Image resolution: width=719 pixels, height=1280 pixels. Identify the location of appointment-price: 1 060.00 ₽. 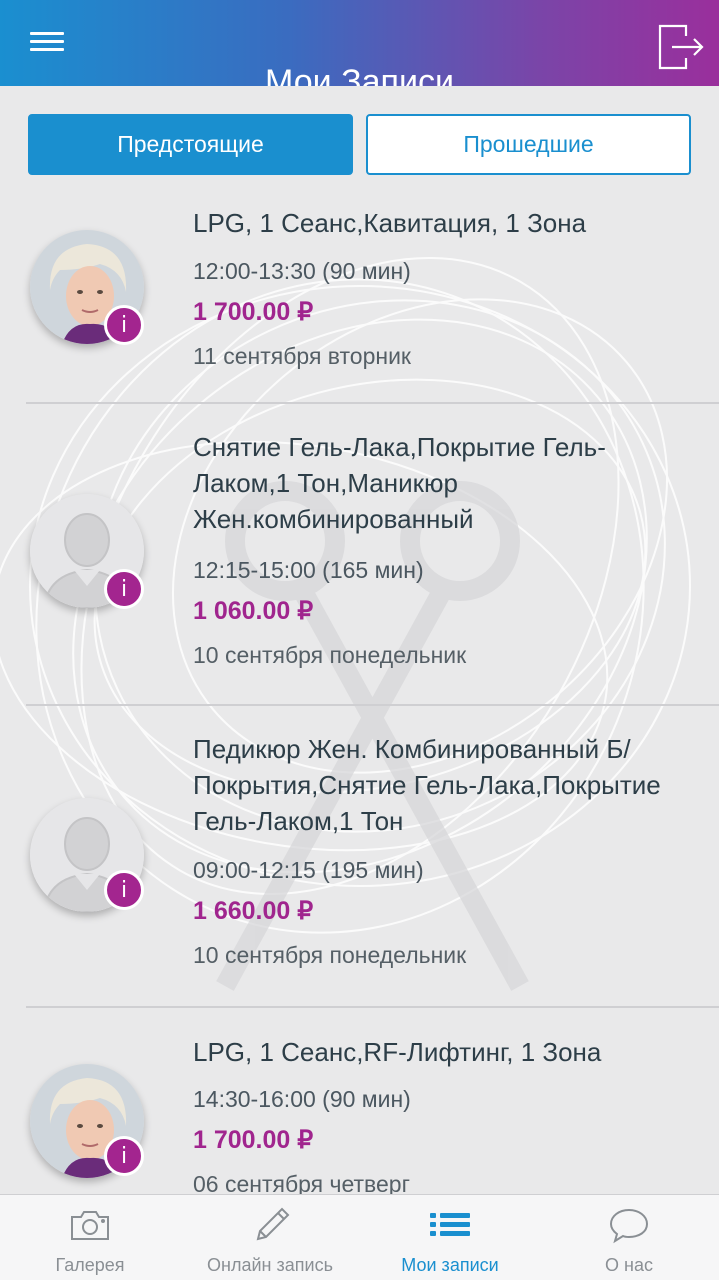
(253, 611).